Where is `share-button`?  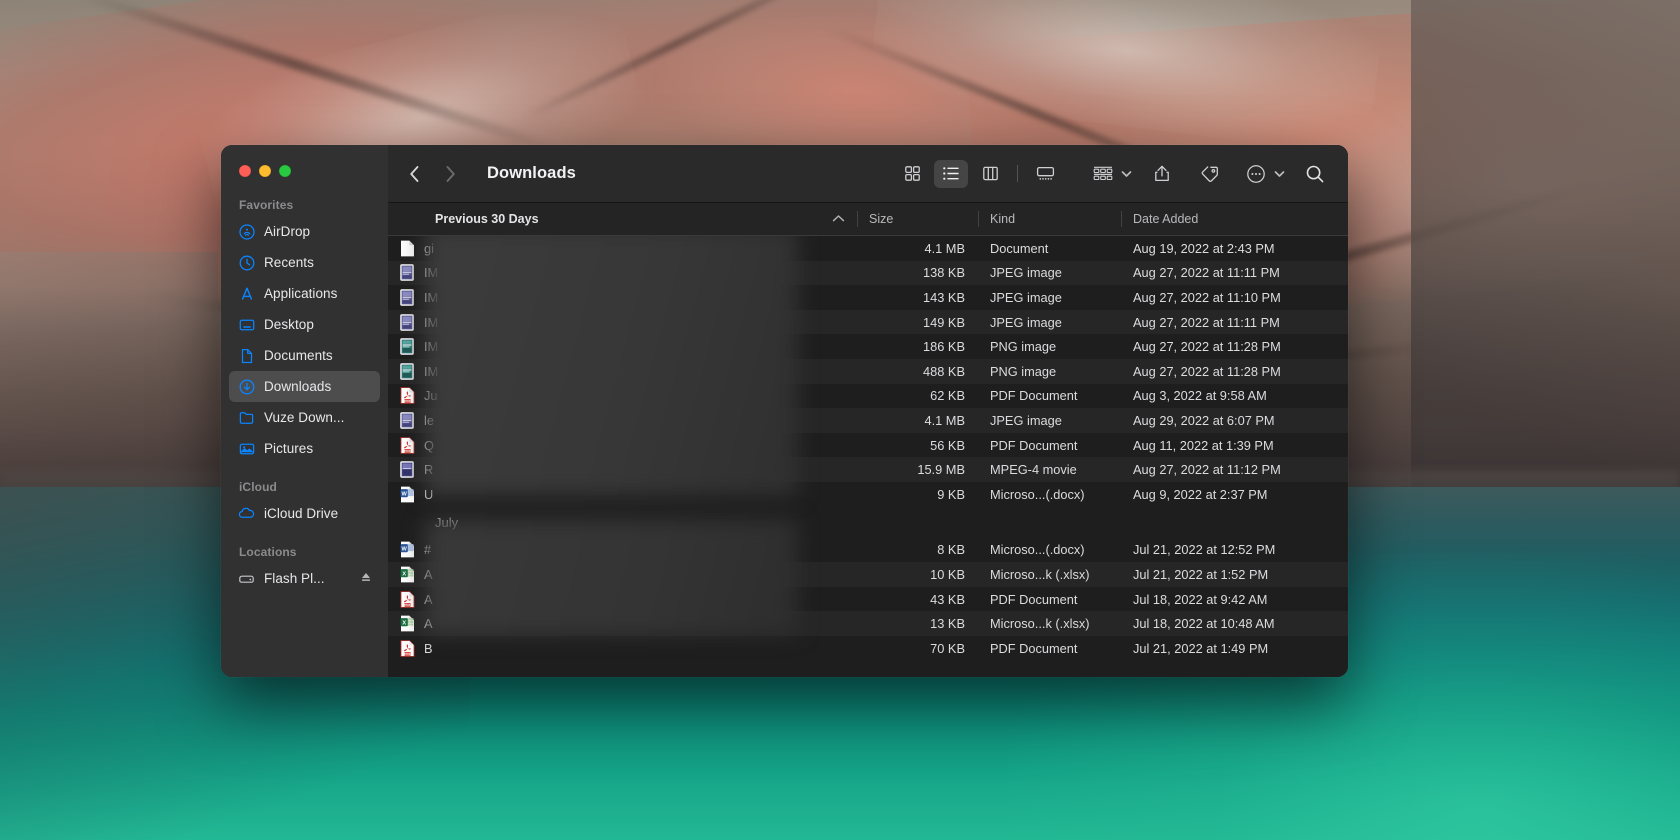 share-button is located at coordinates (1162, 174).